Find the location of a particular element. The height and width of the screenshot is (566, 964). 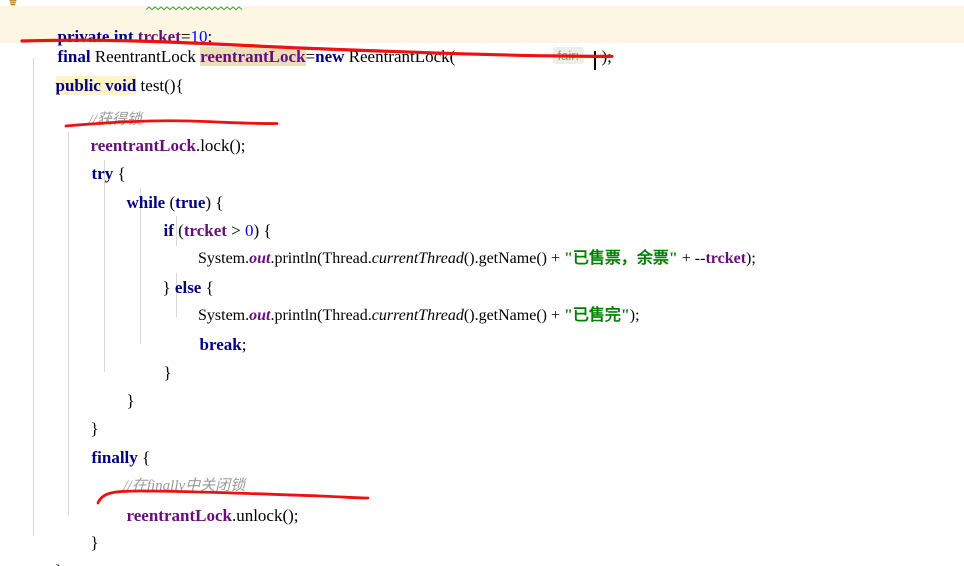

code-line-4: reentrantLock.lock(); is located at coordinates (482, 129).